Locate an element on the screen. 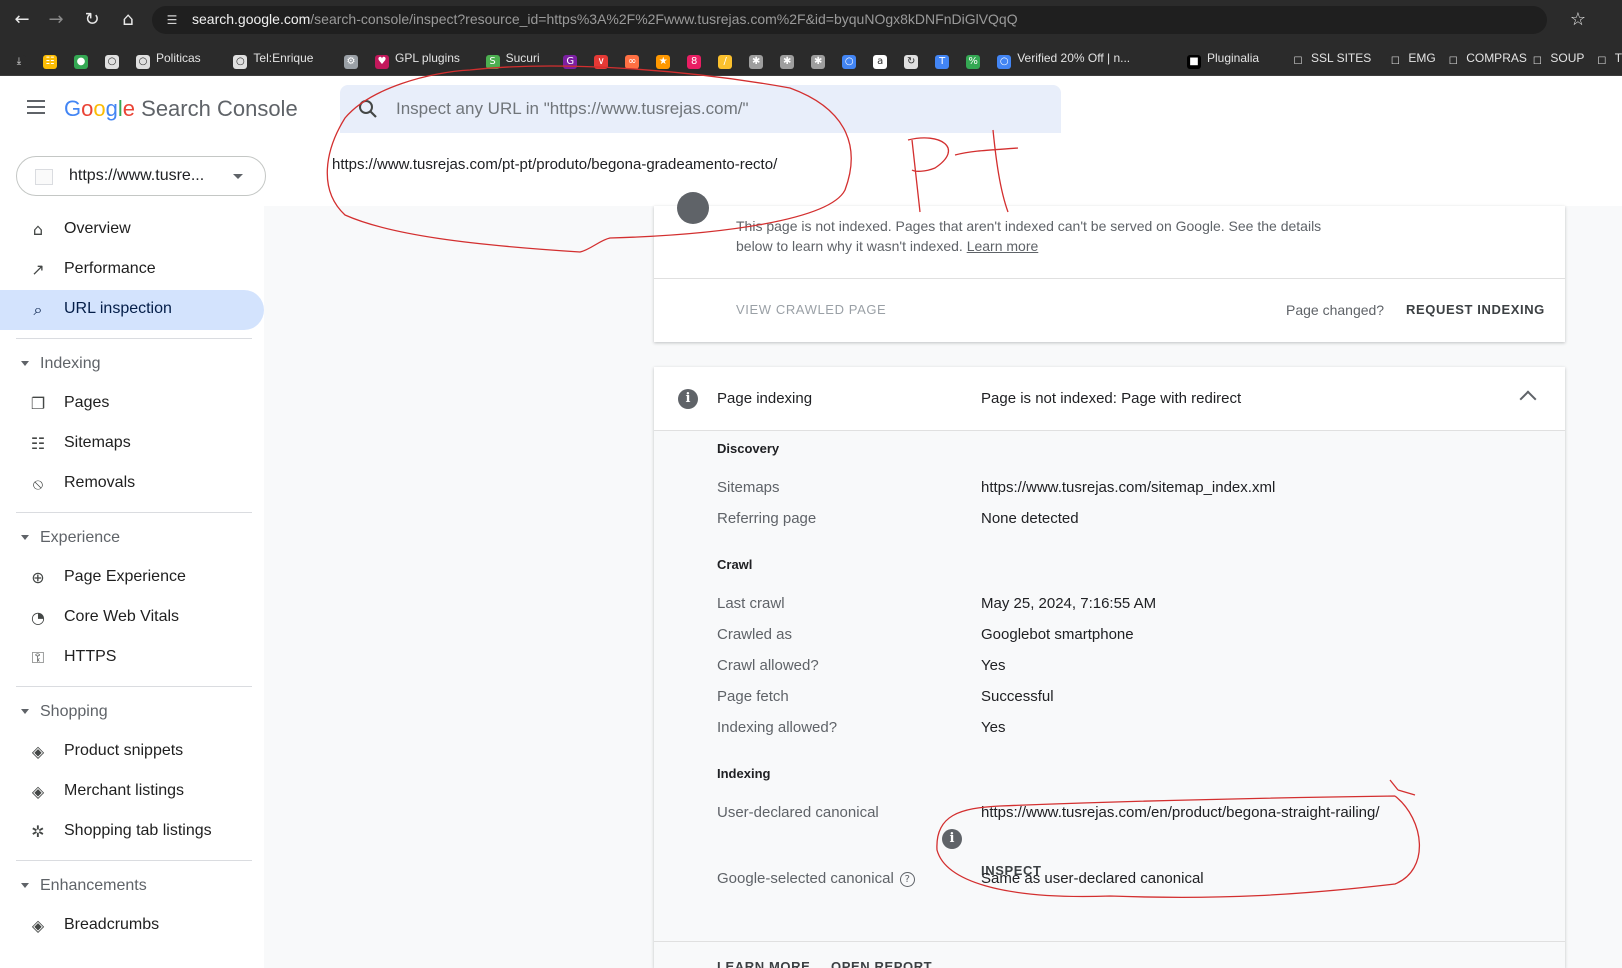  row-label: Indexing allowed? is located at coordinates (777, 727).